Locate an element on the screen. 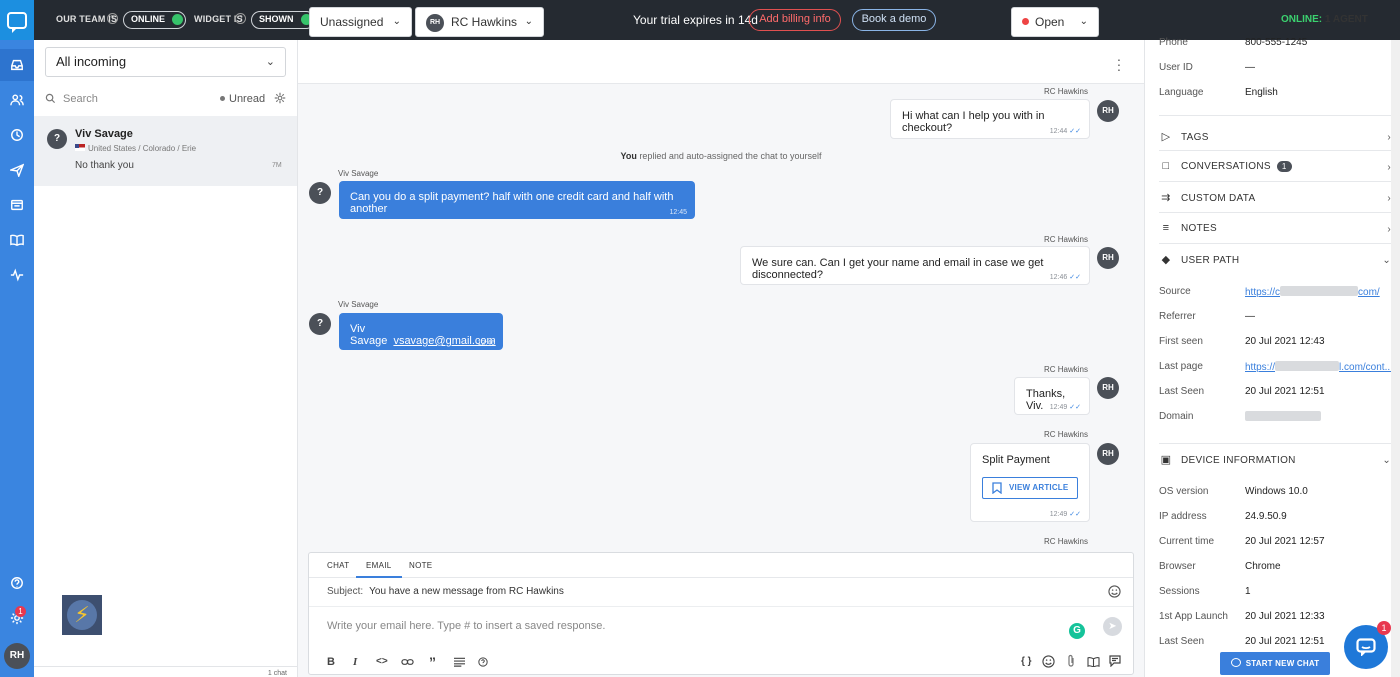 The height and width of the screenshot is (677, 1400). reports-nav is located at coordinates (17, 205).